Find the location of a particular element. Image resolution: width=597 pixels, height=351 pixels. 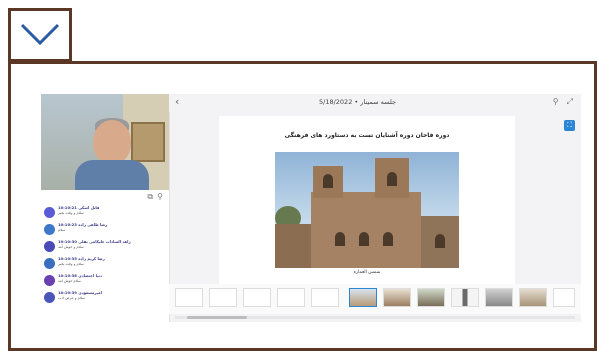

fullscreen-button: ⛶ is located at coordinates (569, 125).